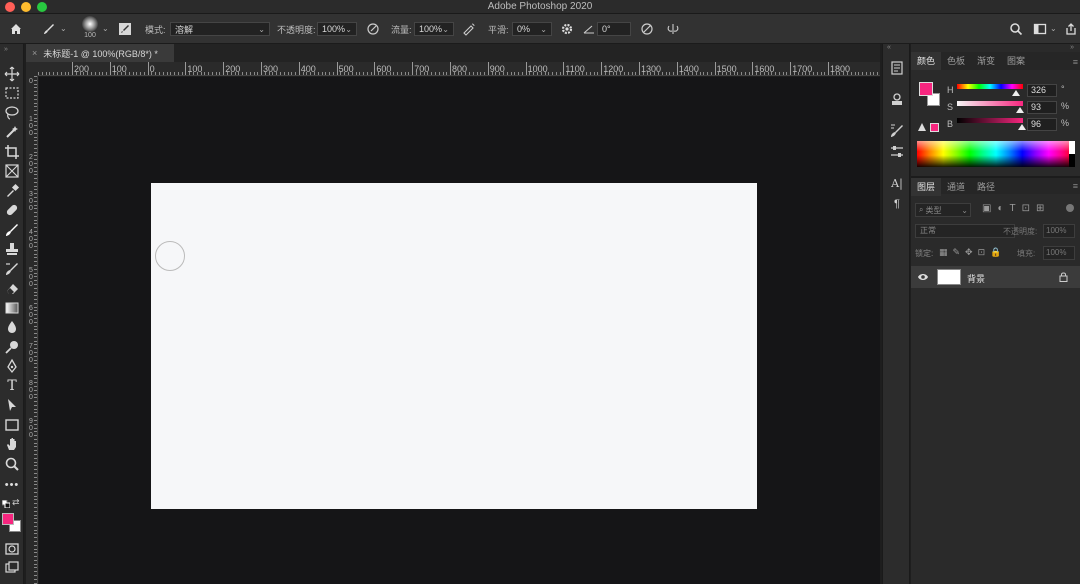  I want to click on layer-opacity-input: 100%, so click(1059, 231).